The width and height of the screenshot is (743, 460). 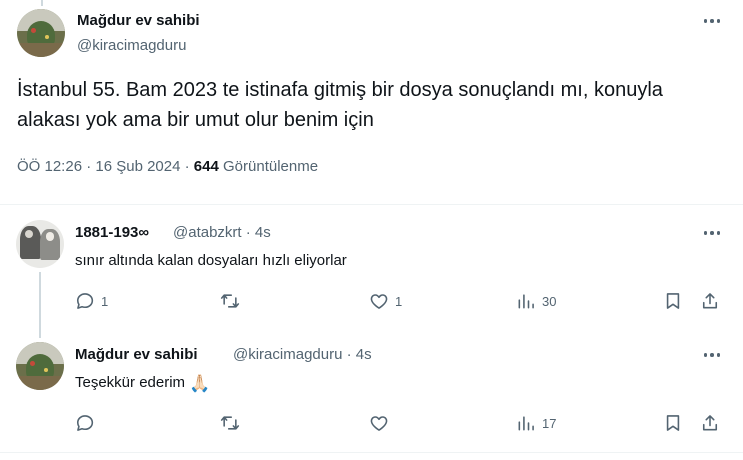 I want to click on thread-connector-top, so click(x=42, y=3).